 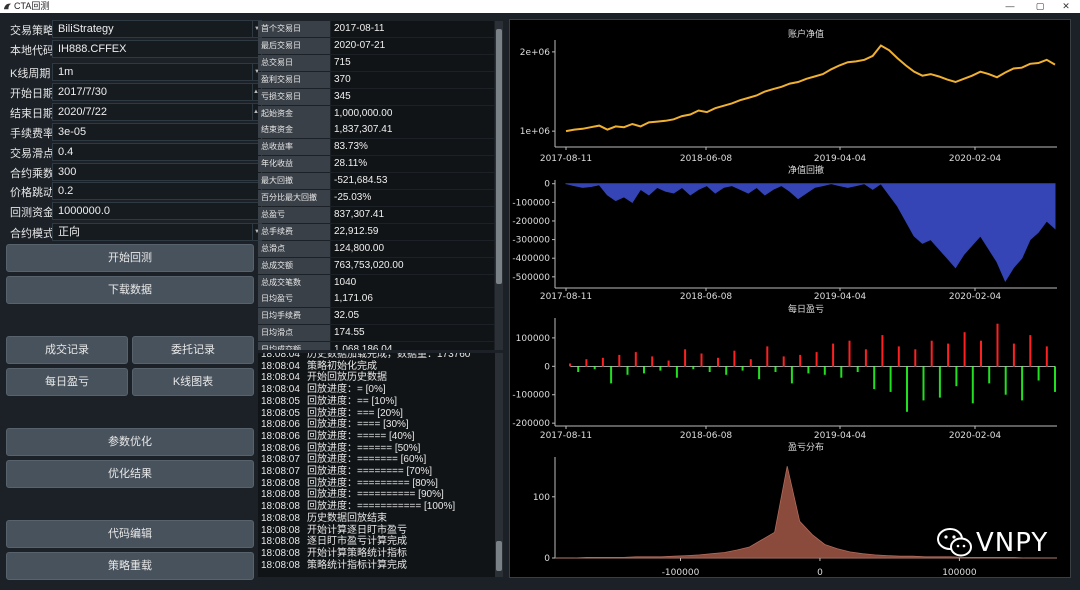 I want to click on stat-value: 1,000,000.00, so click(x=412, y=113).